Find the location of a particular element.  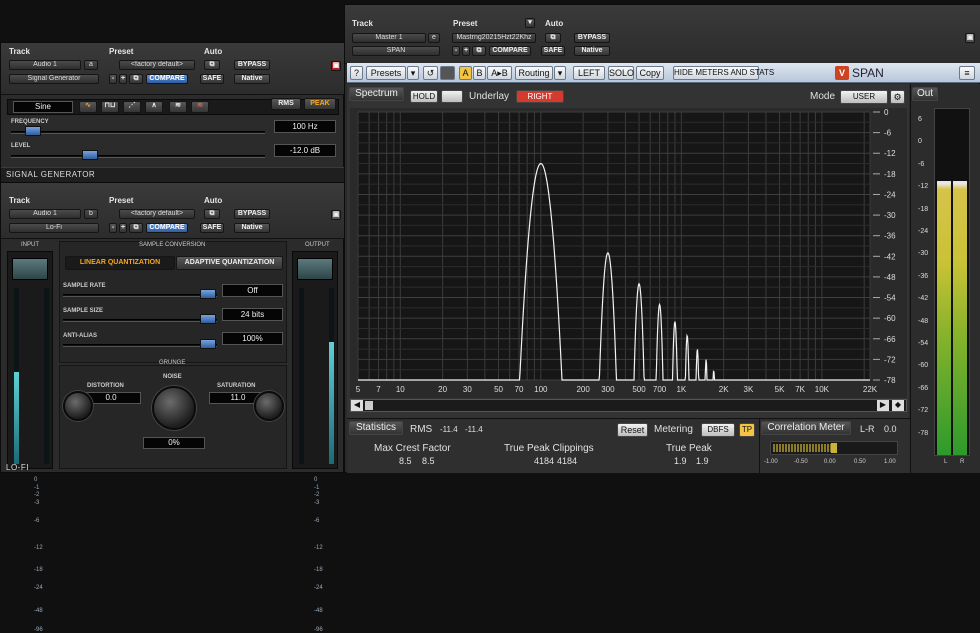

scroll-left-icon: ◀ is located at coordinates (357, 405).